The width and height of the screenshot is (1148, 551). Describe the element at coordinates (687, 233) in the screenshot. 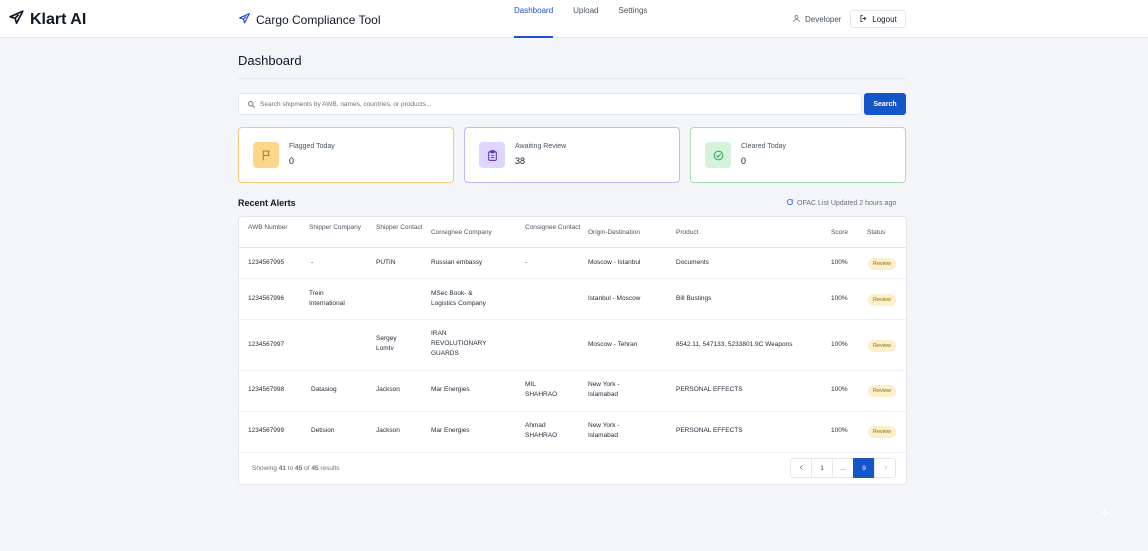

I see `column-header-product: Product` at that location.